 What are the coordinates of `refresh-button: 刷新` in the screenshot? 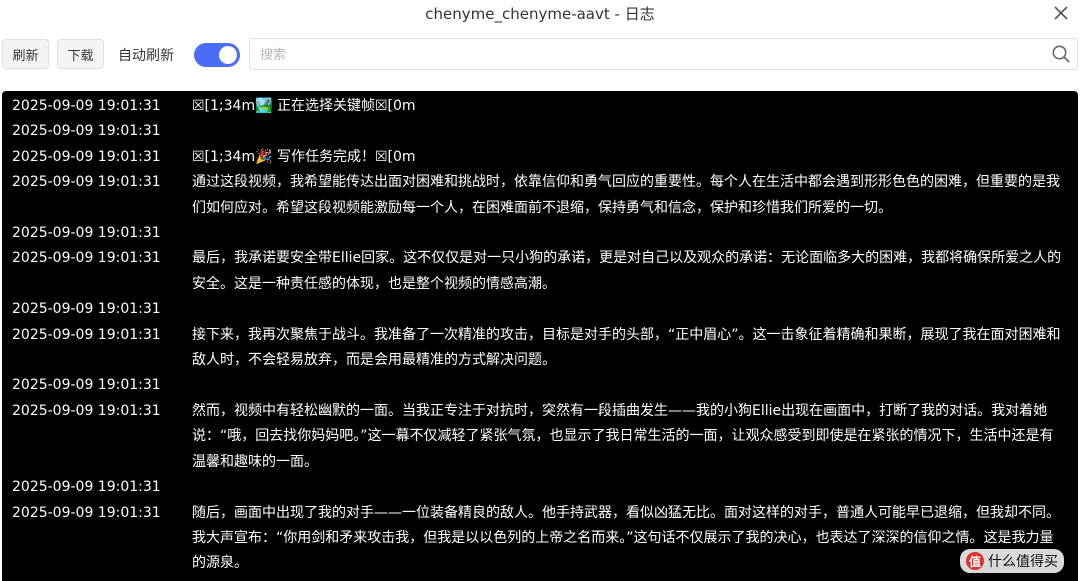 It's located at (25, 54).